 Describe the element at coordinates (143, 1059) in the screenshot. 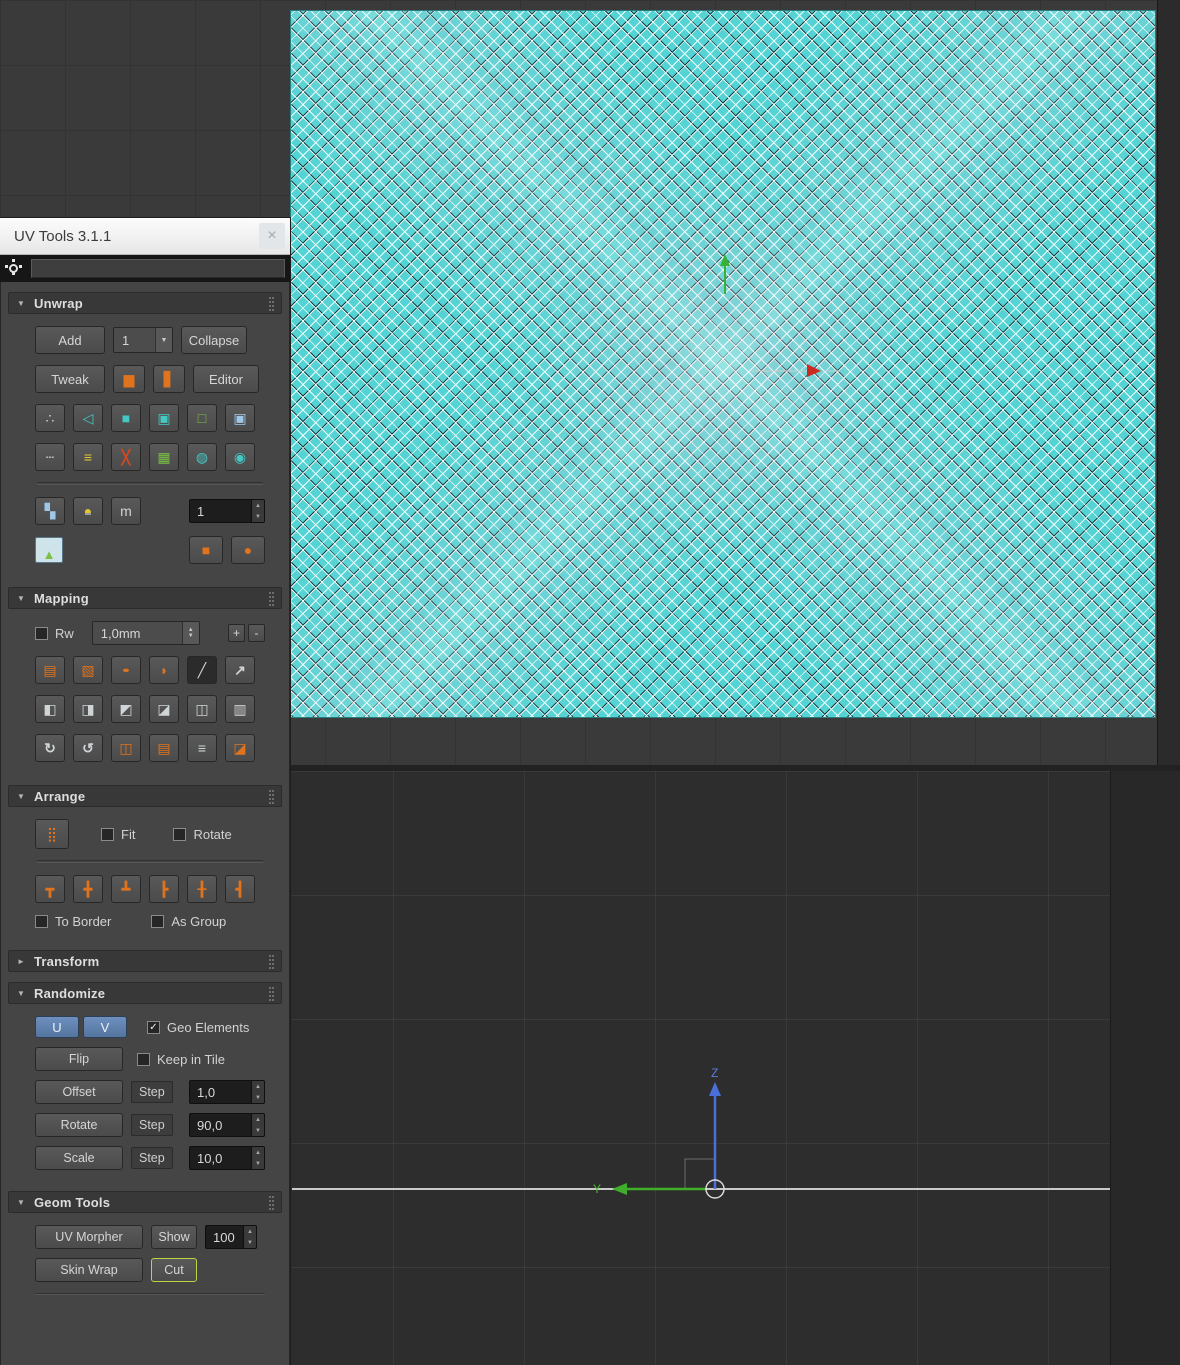

I see `keep-in-tile-checkbox-box` at that location.